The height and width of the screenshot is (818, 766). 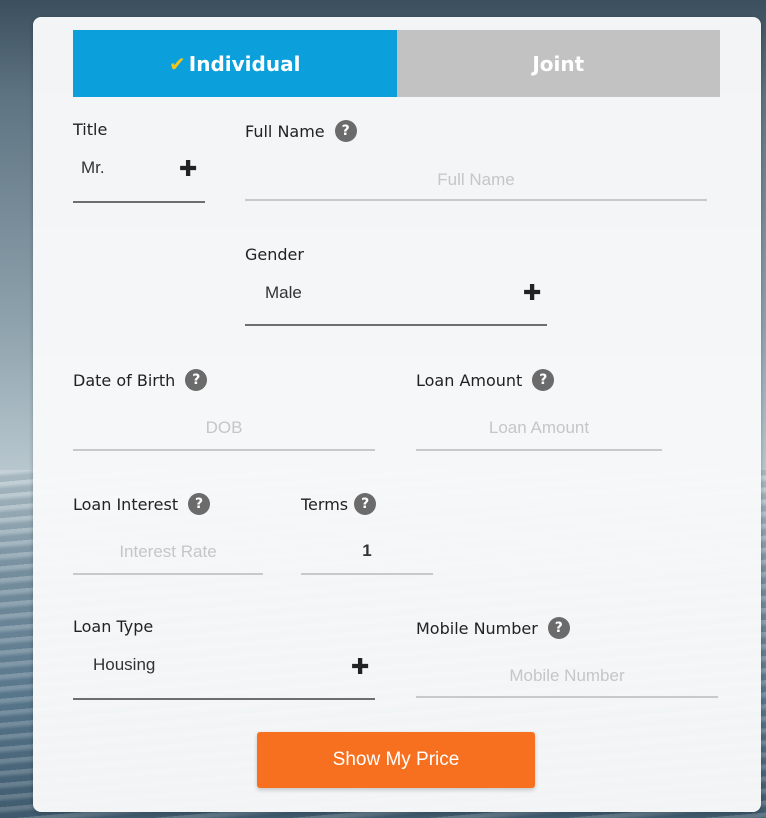 I want to click on title-label: Title, so click(x=90, y=129).